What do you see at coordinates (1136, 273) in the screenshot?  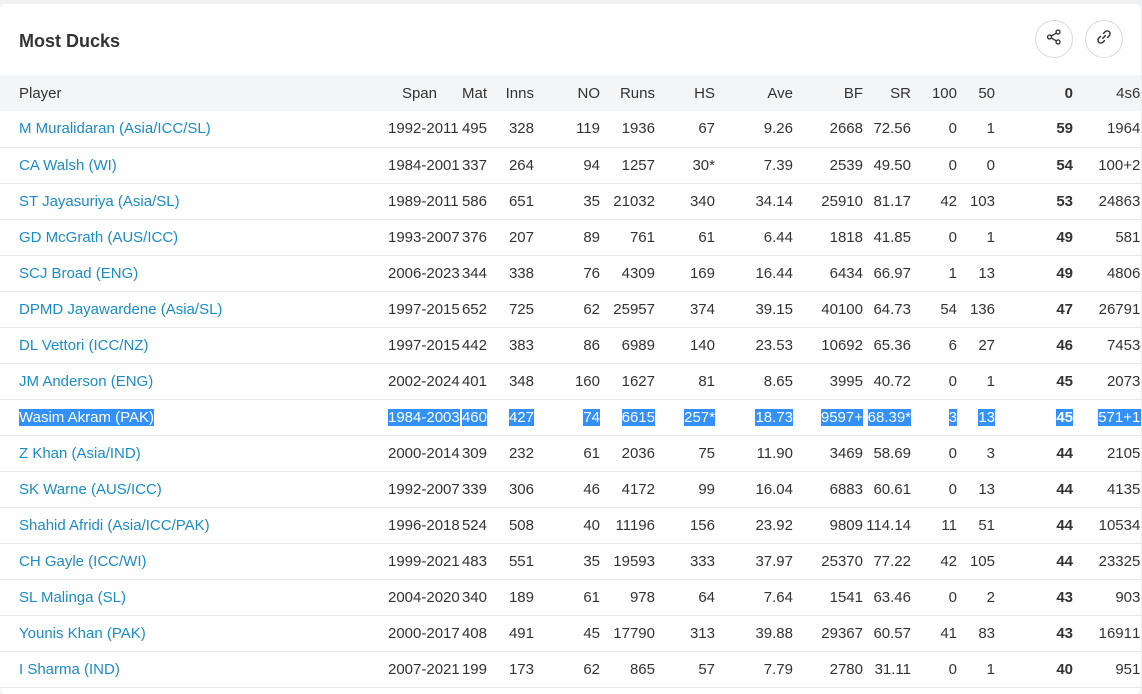 I see `cell-sixes: 68` at bounding box center [1136, 273].